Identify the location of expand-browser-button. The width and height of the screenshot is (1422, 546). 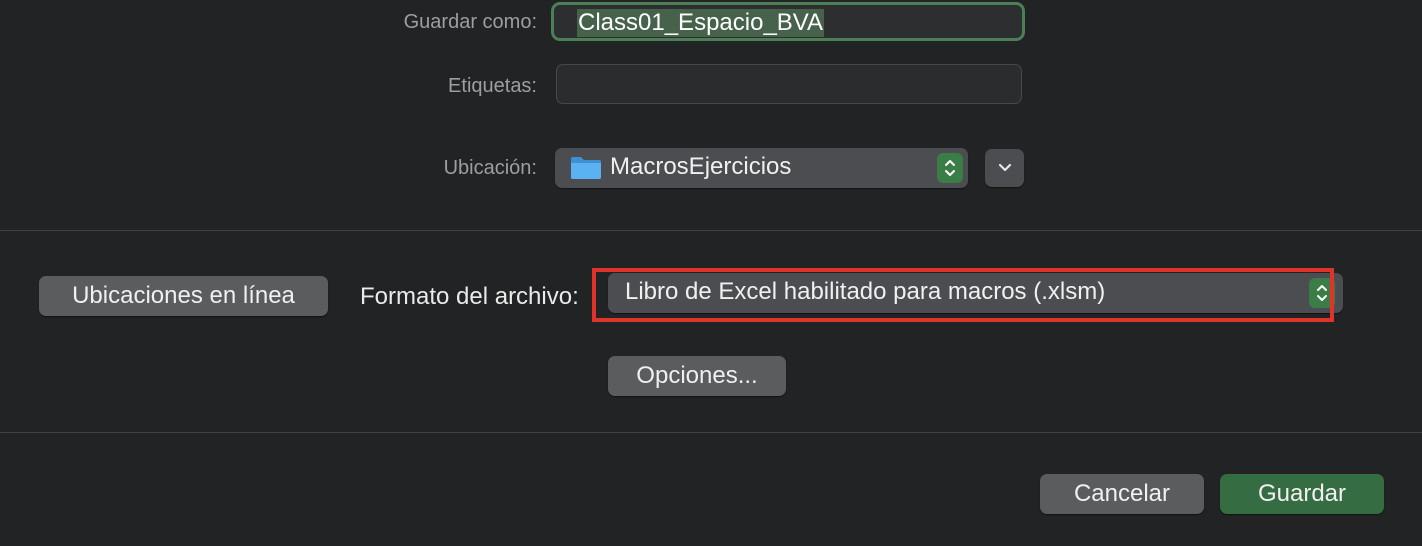
(1004, 168).